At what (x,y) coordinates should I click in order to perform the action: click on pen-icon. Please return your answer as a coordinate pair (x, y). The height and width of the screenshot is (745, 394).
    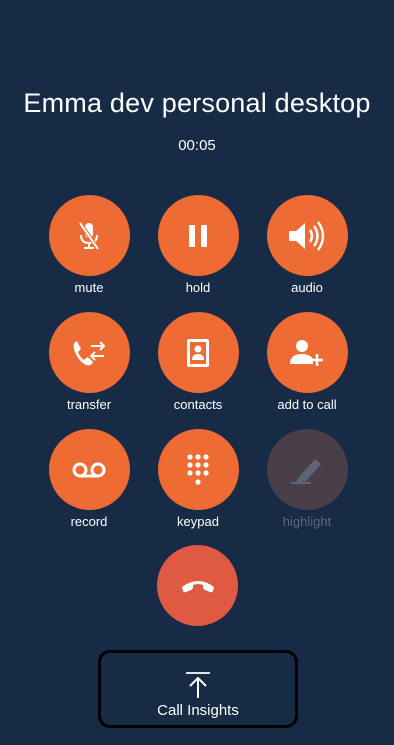
    Looking at the image, I should click on (306, 471).